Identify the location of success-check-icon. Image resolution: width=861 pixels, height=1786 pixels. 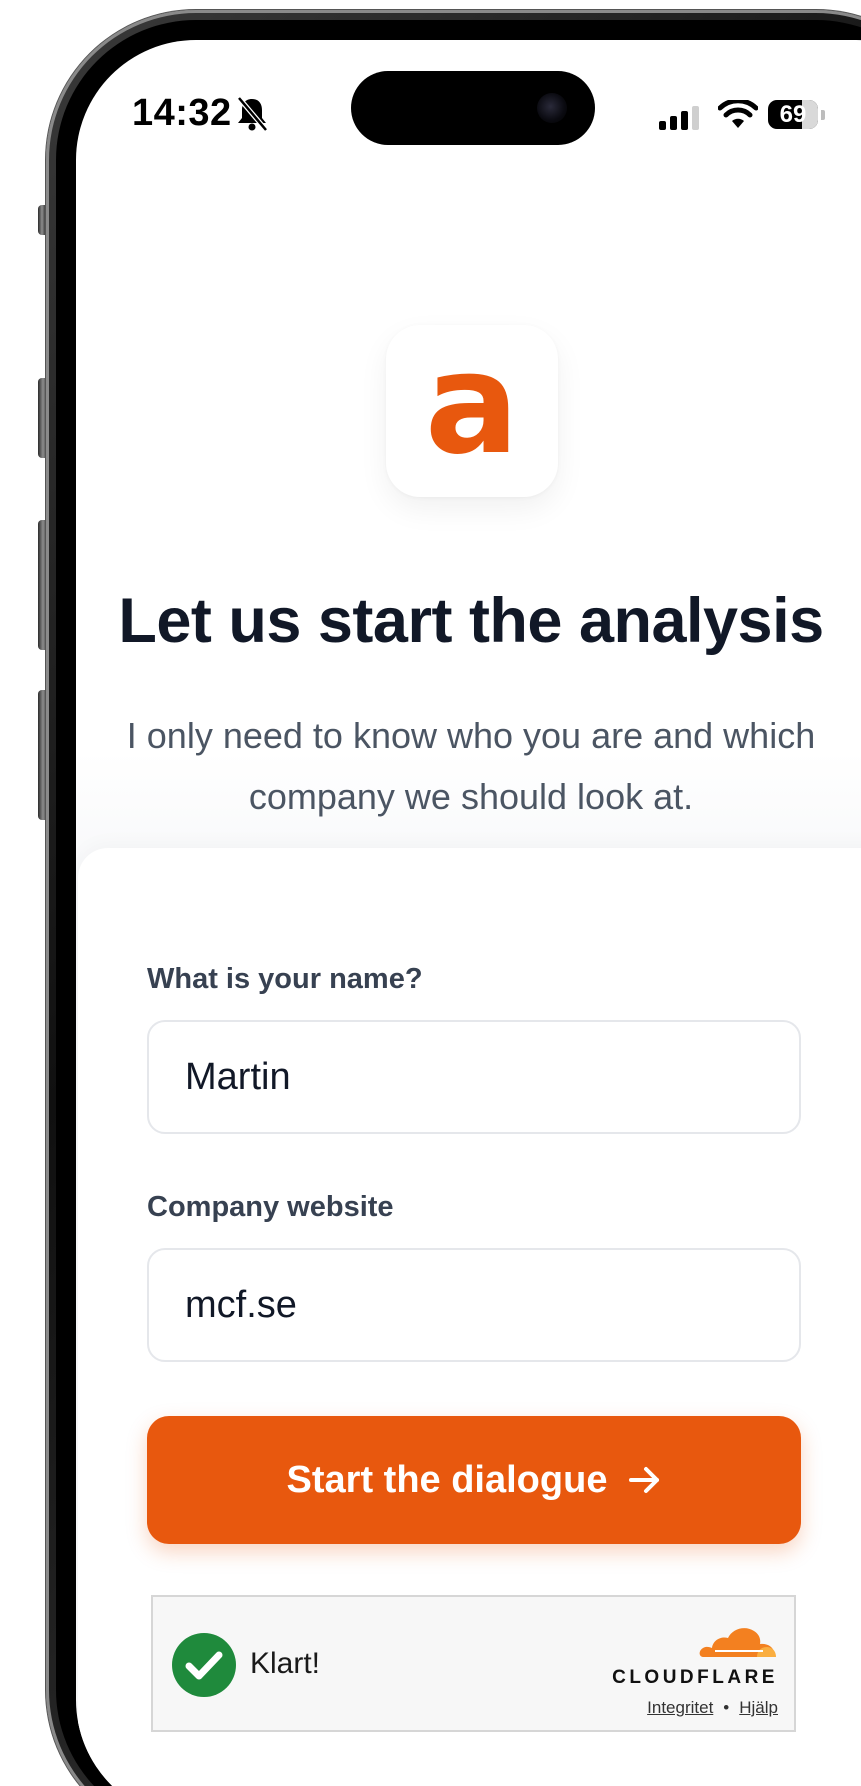
(204, 1665).